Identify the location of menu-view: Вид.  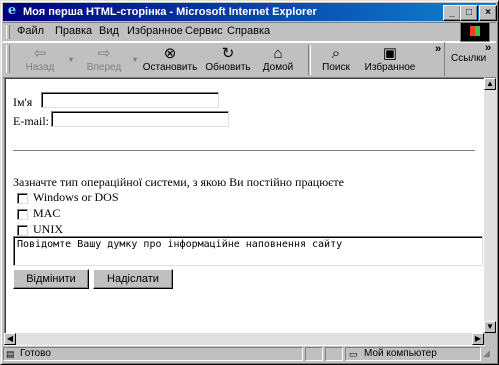
(109, 31).